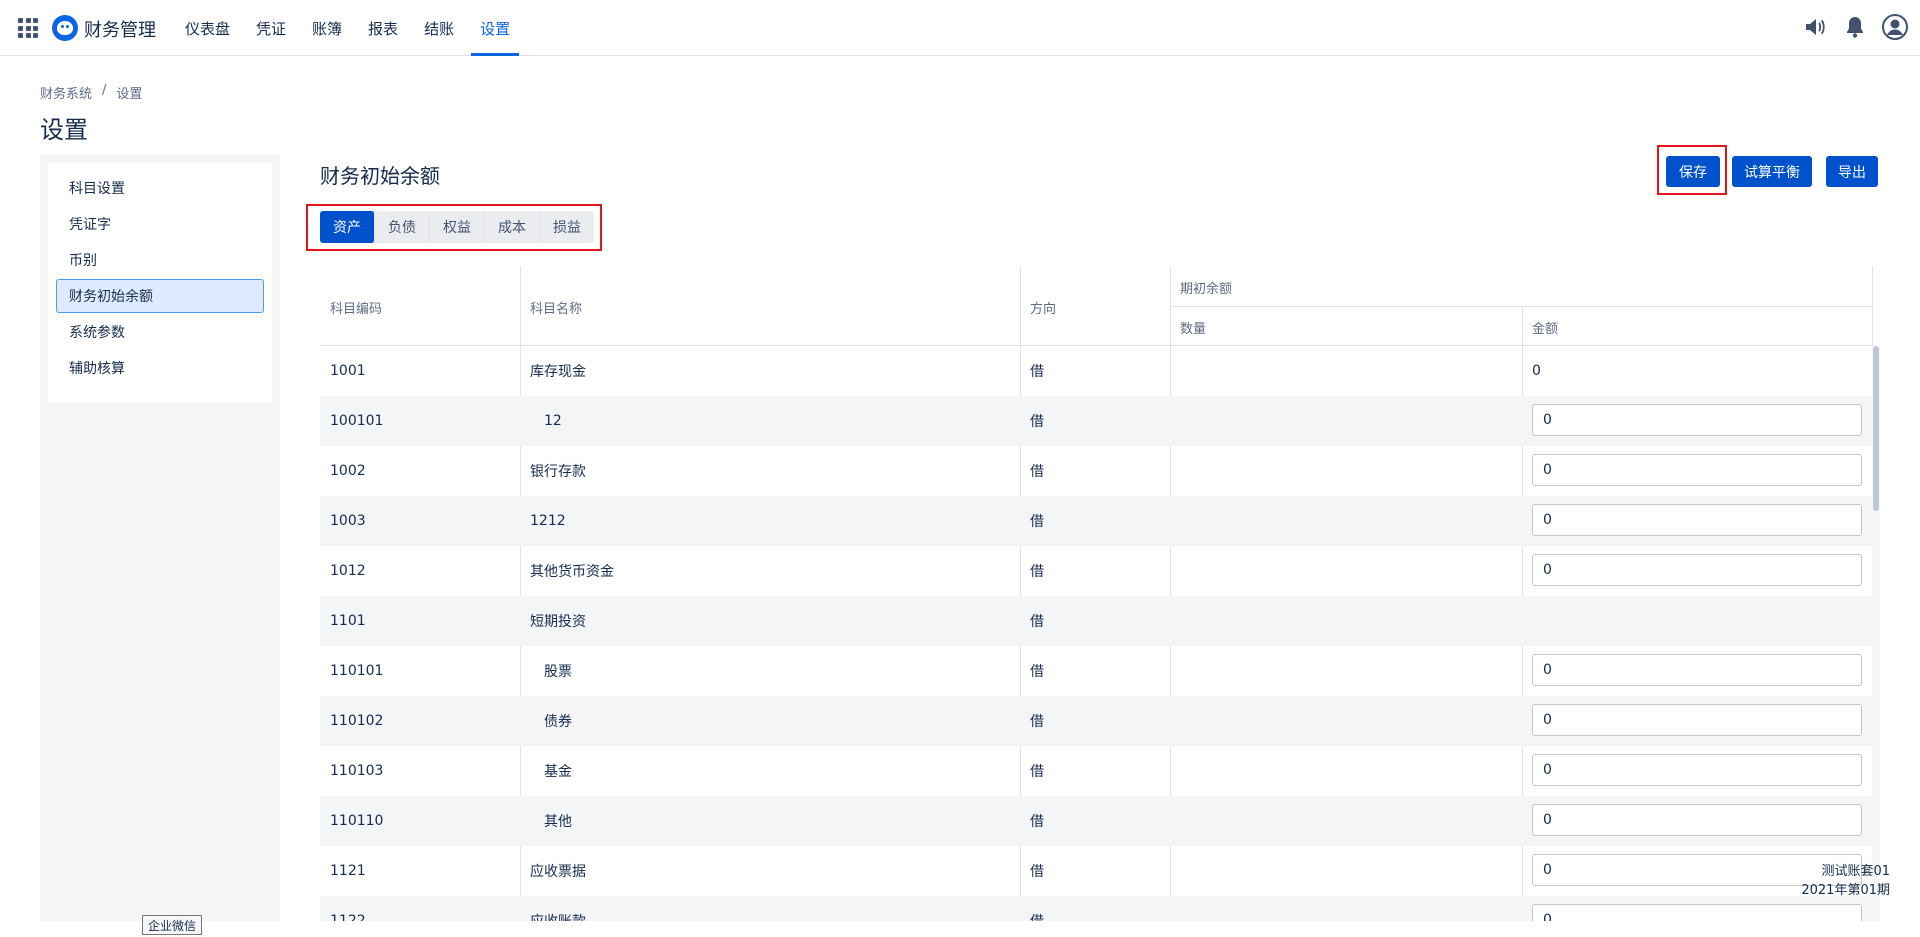 The image size is (1920, 937). What do you see at coordinates (572, 572) in the screenshot?
I see `cell-name: 其他货币资金` at bounding box center [572, 572].